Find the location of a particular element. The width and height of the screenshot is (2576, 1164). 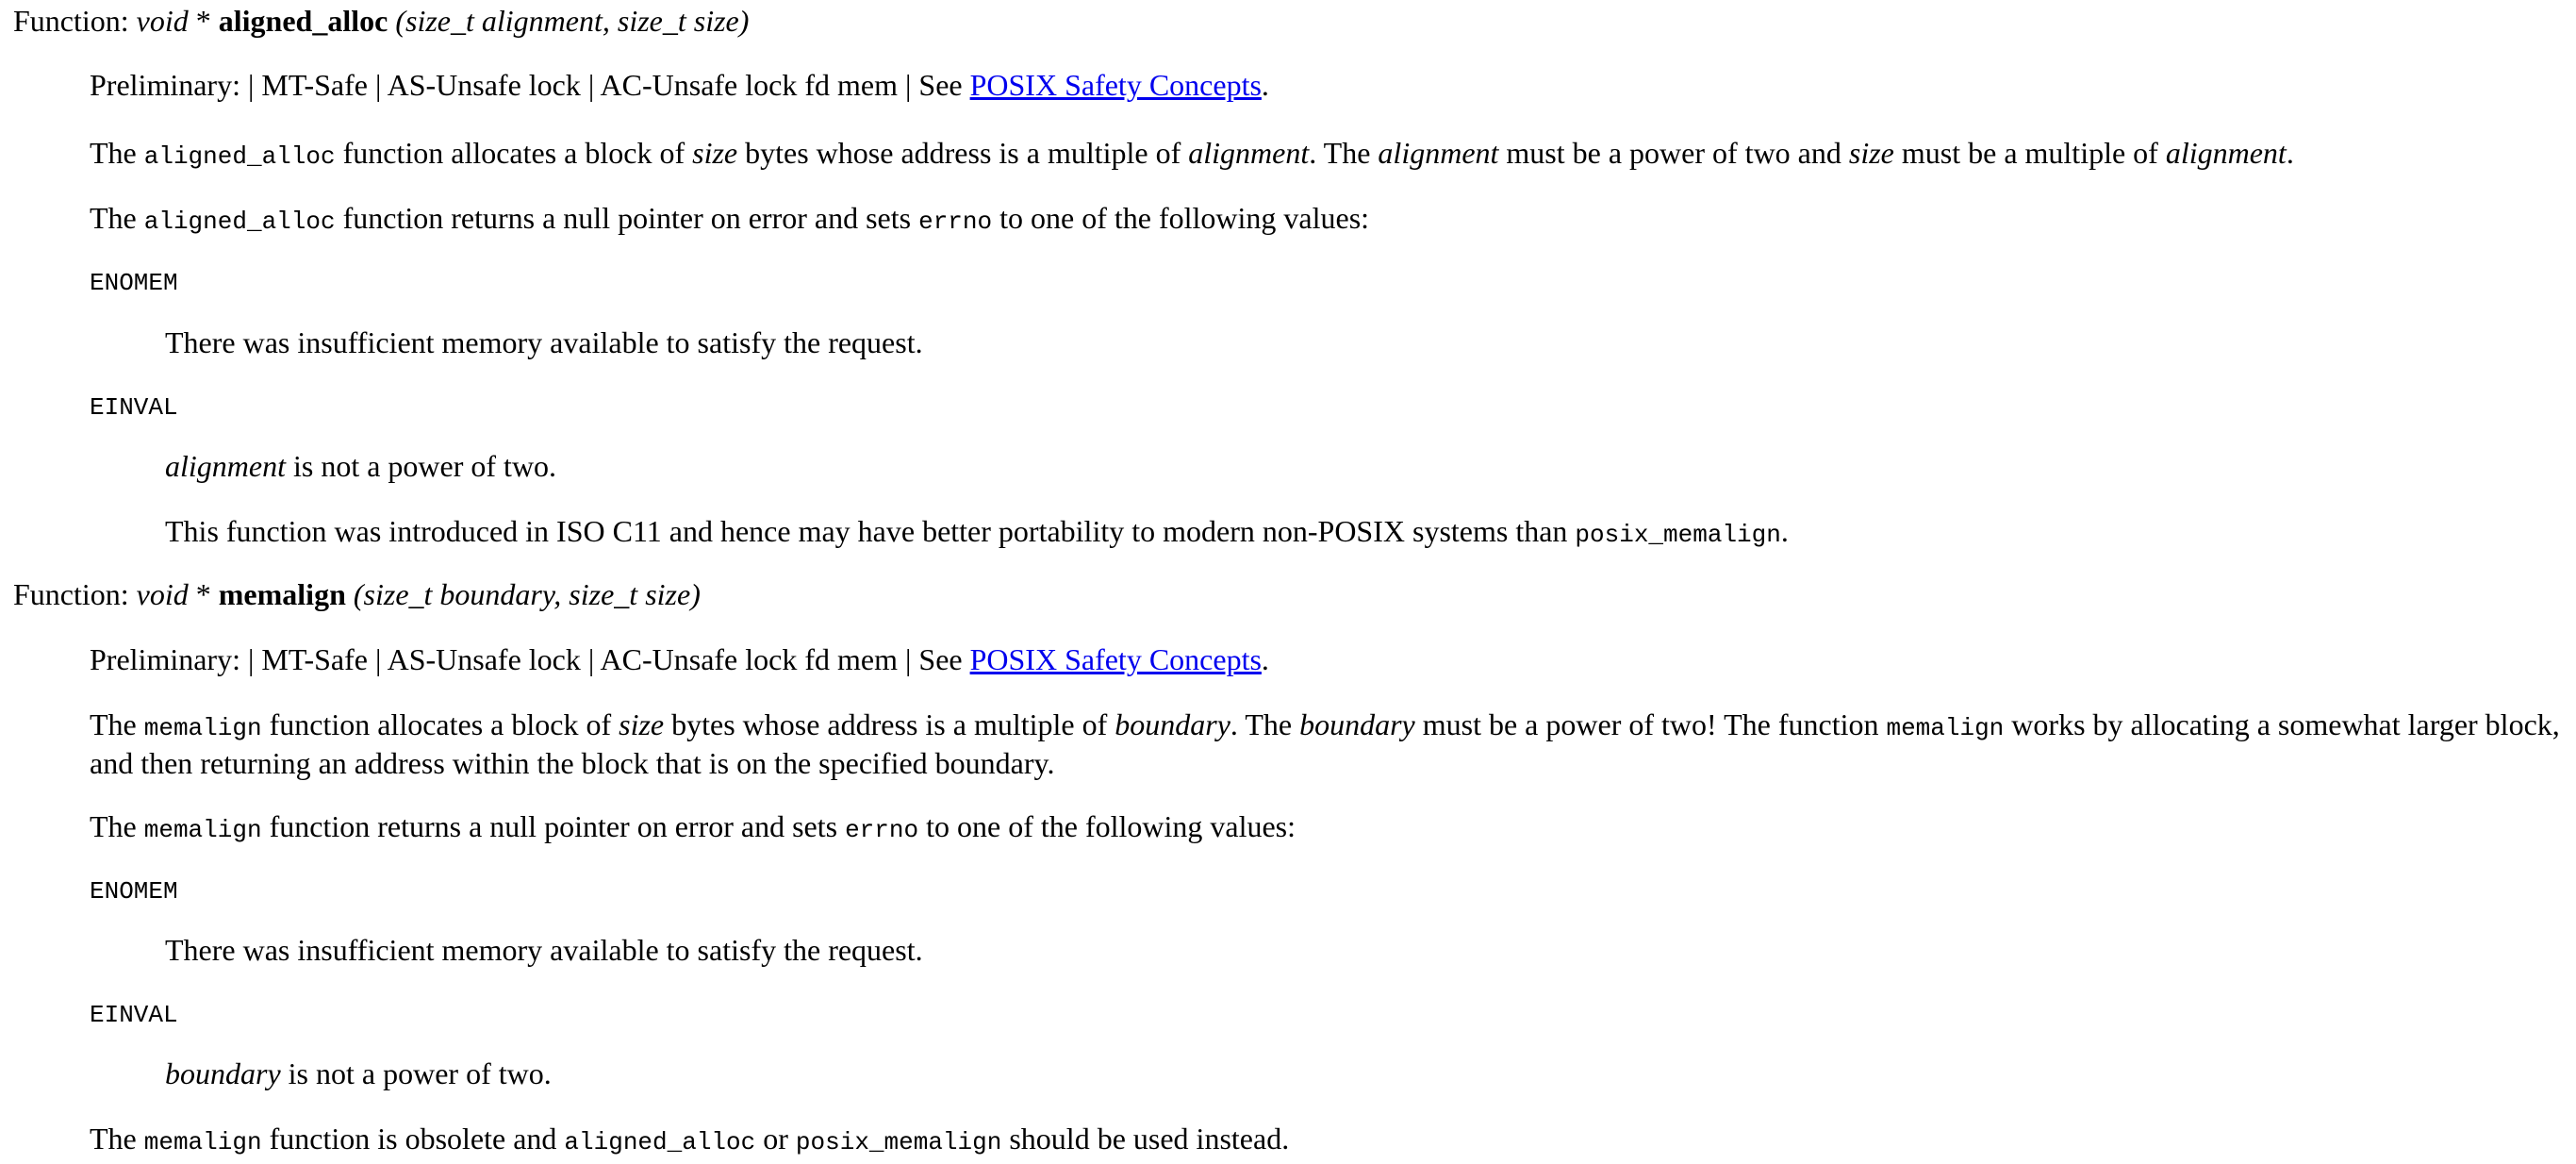

text: function is obsolete and is located at coordinates (413, 1139).